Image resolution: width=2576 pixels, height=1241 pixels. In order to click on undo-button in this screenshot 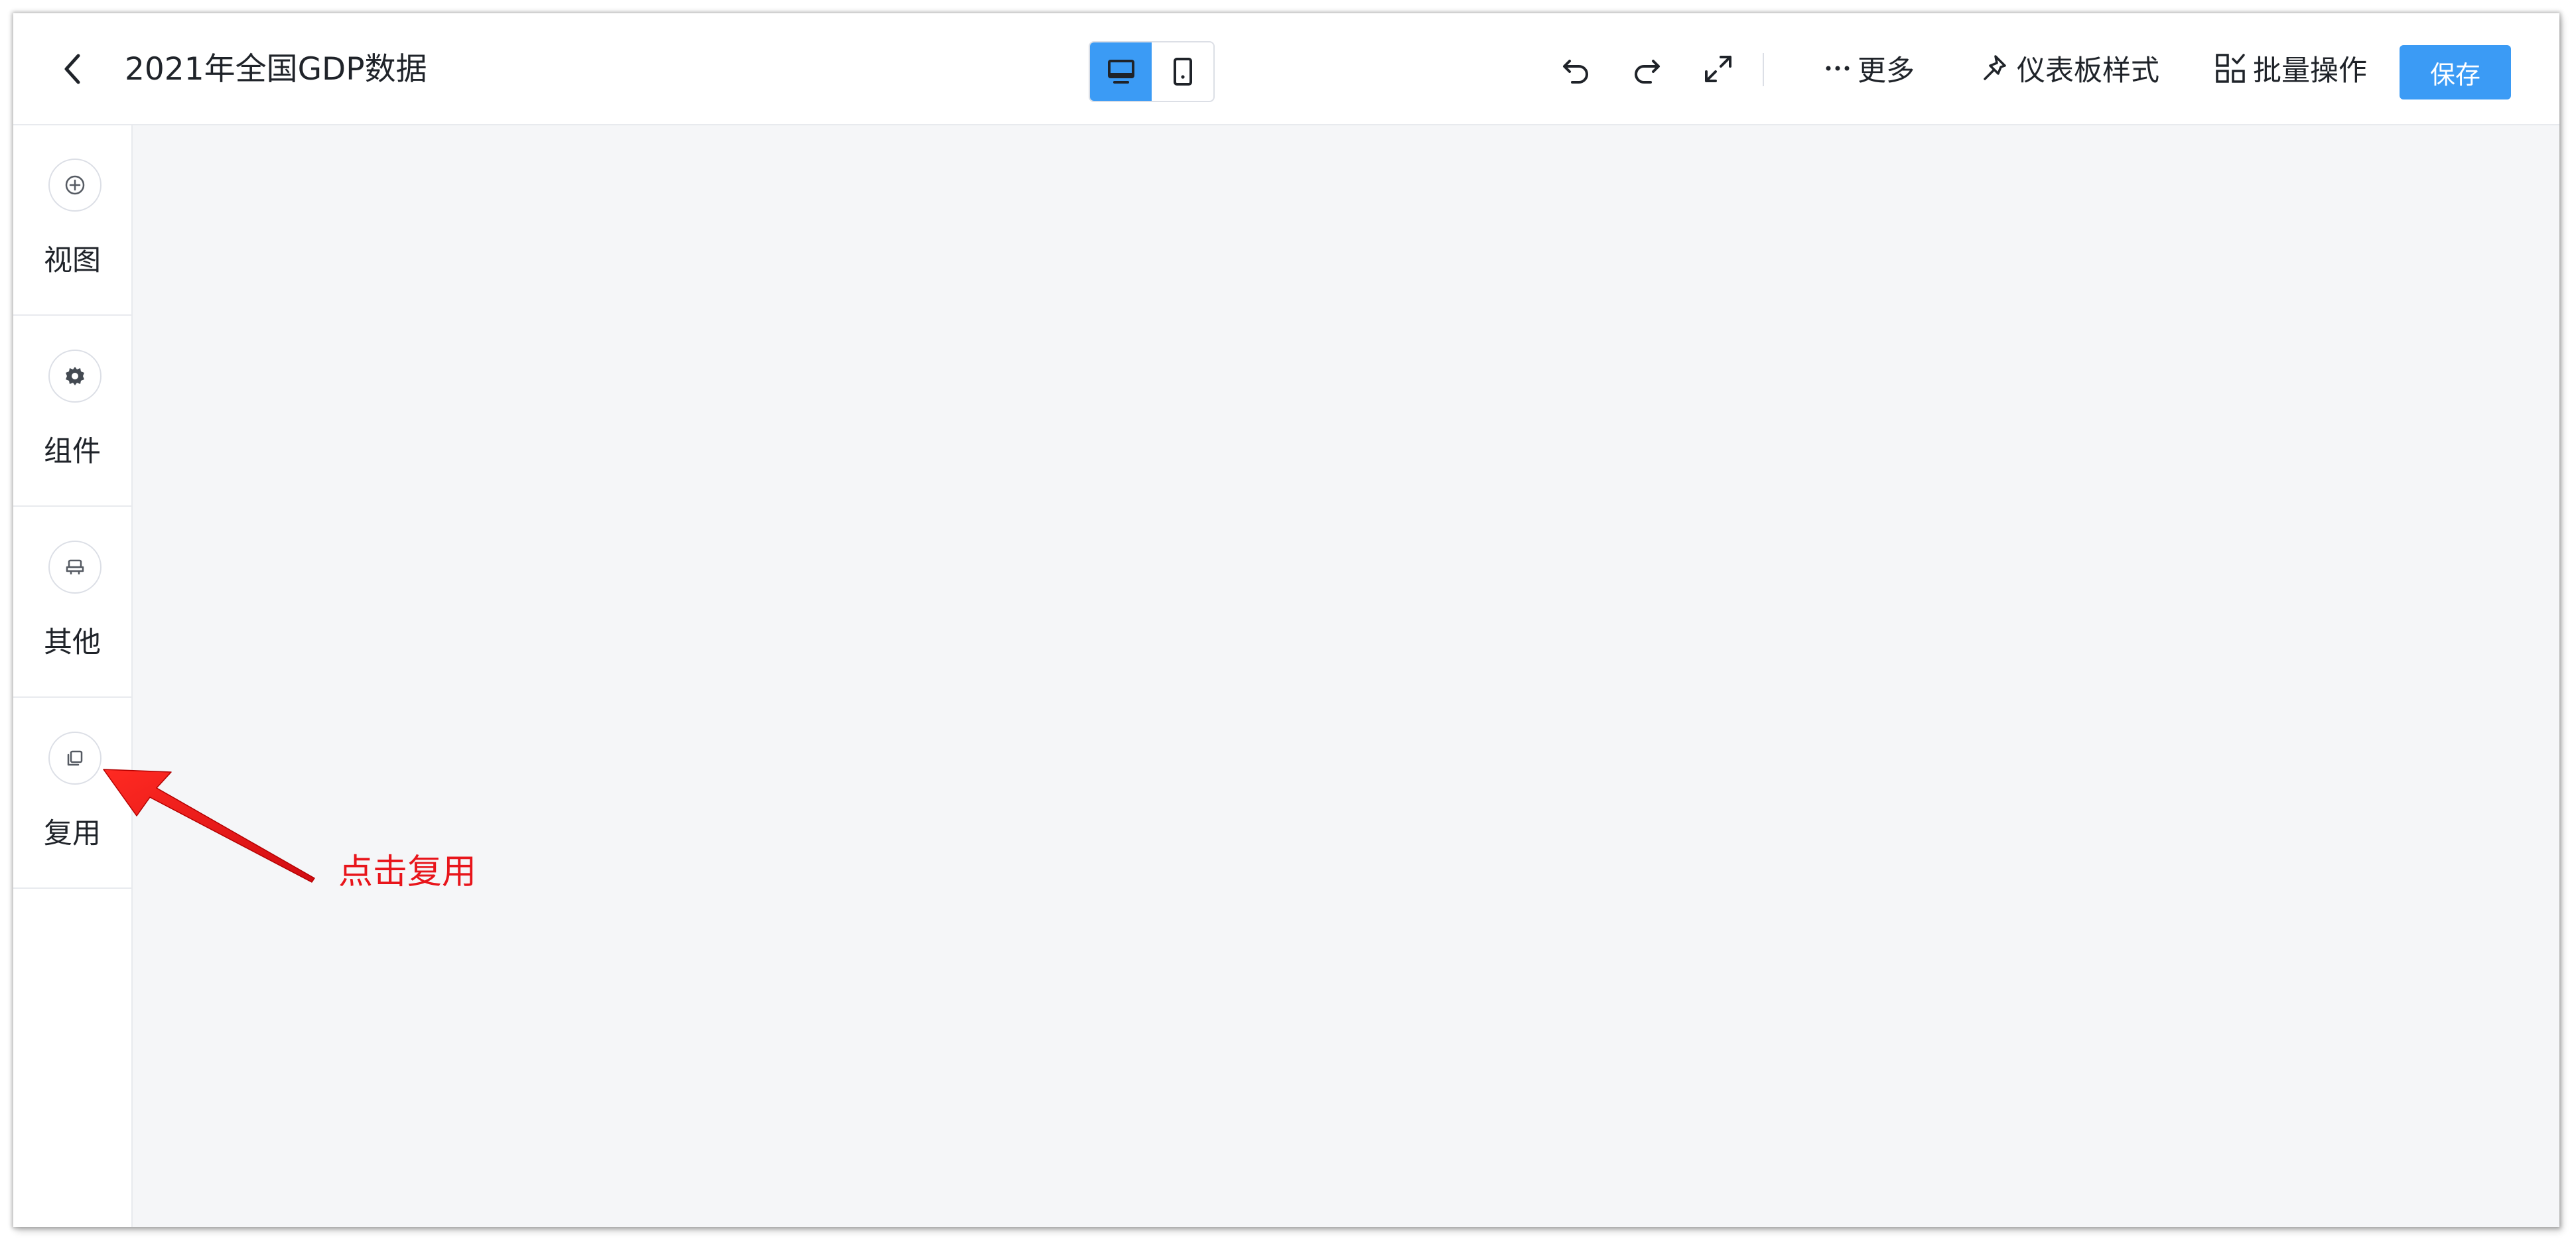, I will do `click(1576, 69)`.